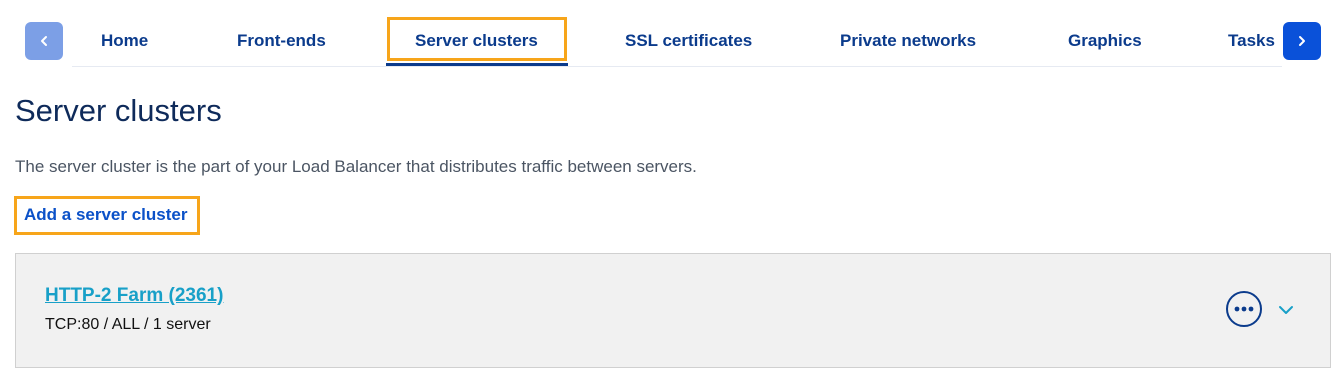  I want to click on chevron-down-icon, so click(1286, 310).